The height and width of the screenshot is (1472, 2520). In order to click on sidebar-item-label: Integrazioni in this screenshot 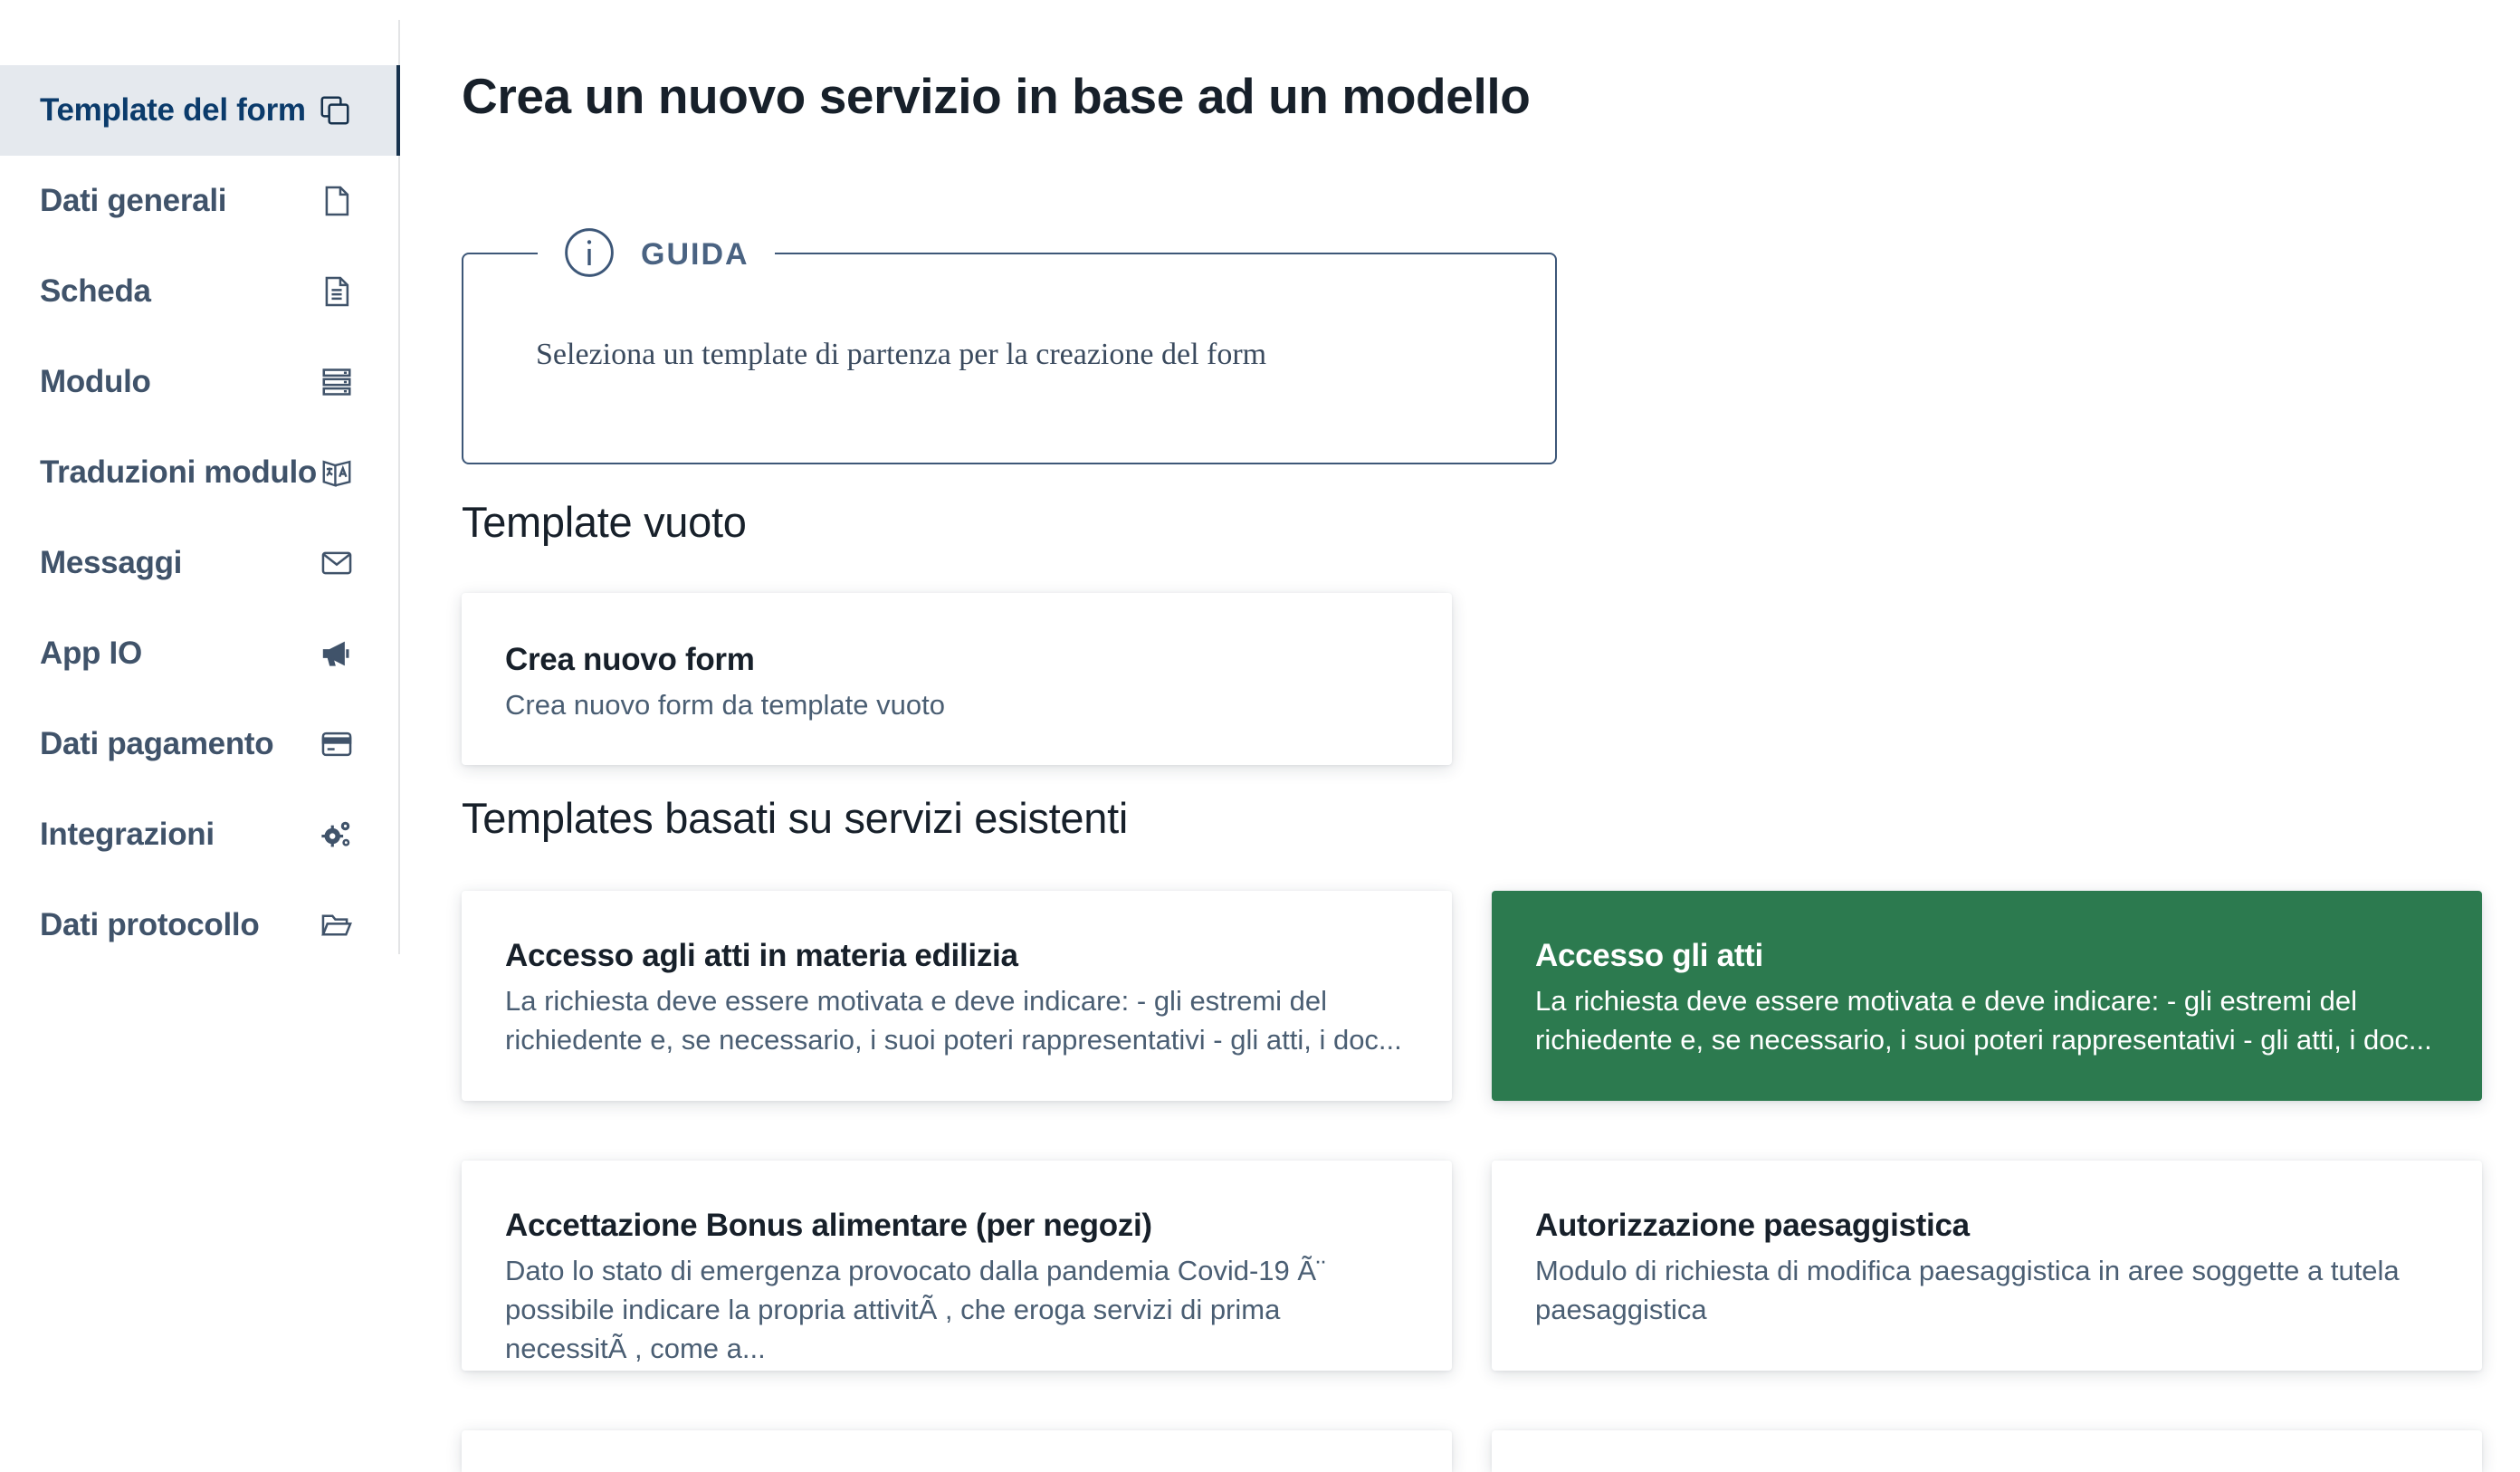, I will do `click(127, 834)`.